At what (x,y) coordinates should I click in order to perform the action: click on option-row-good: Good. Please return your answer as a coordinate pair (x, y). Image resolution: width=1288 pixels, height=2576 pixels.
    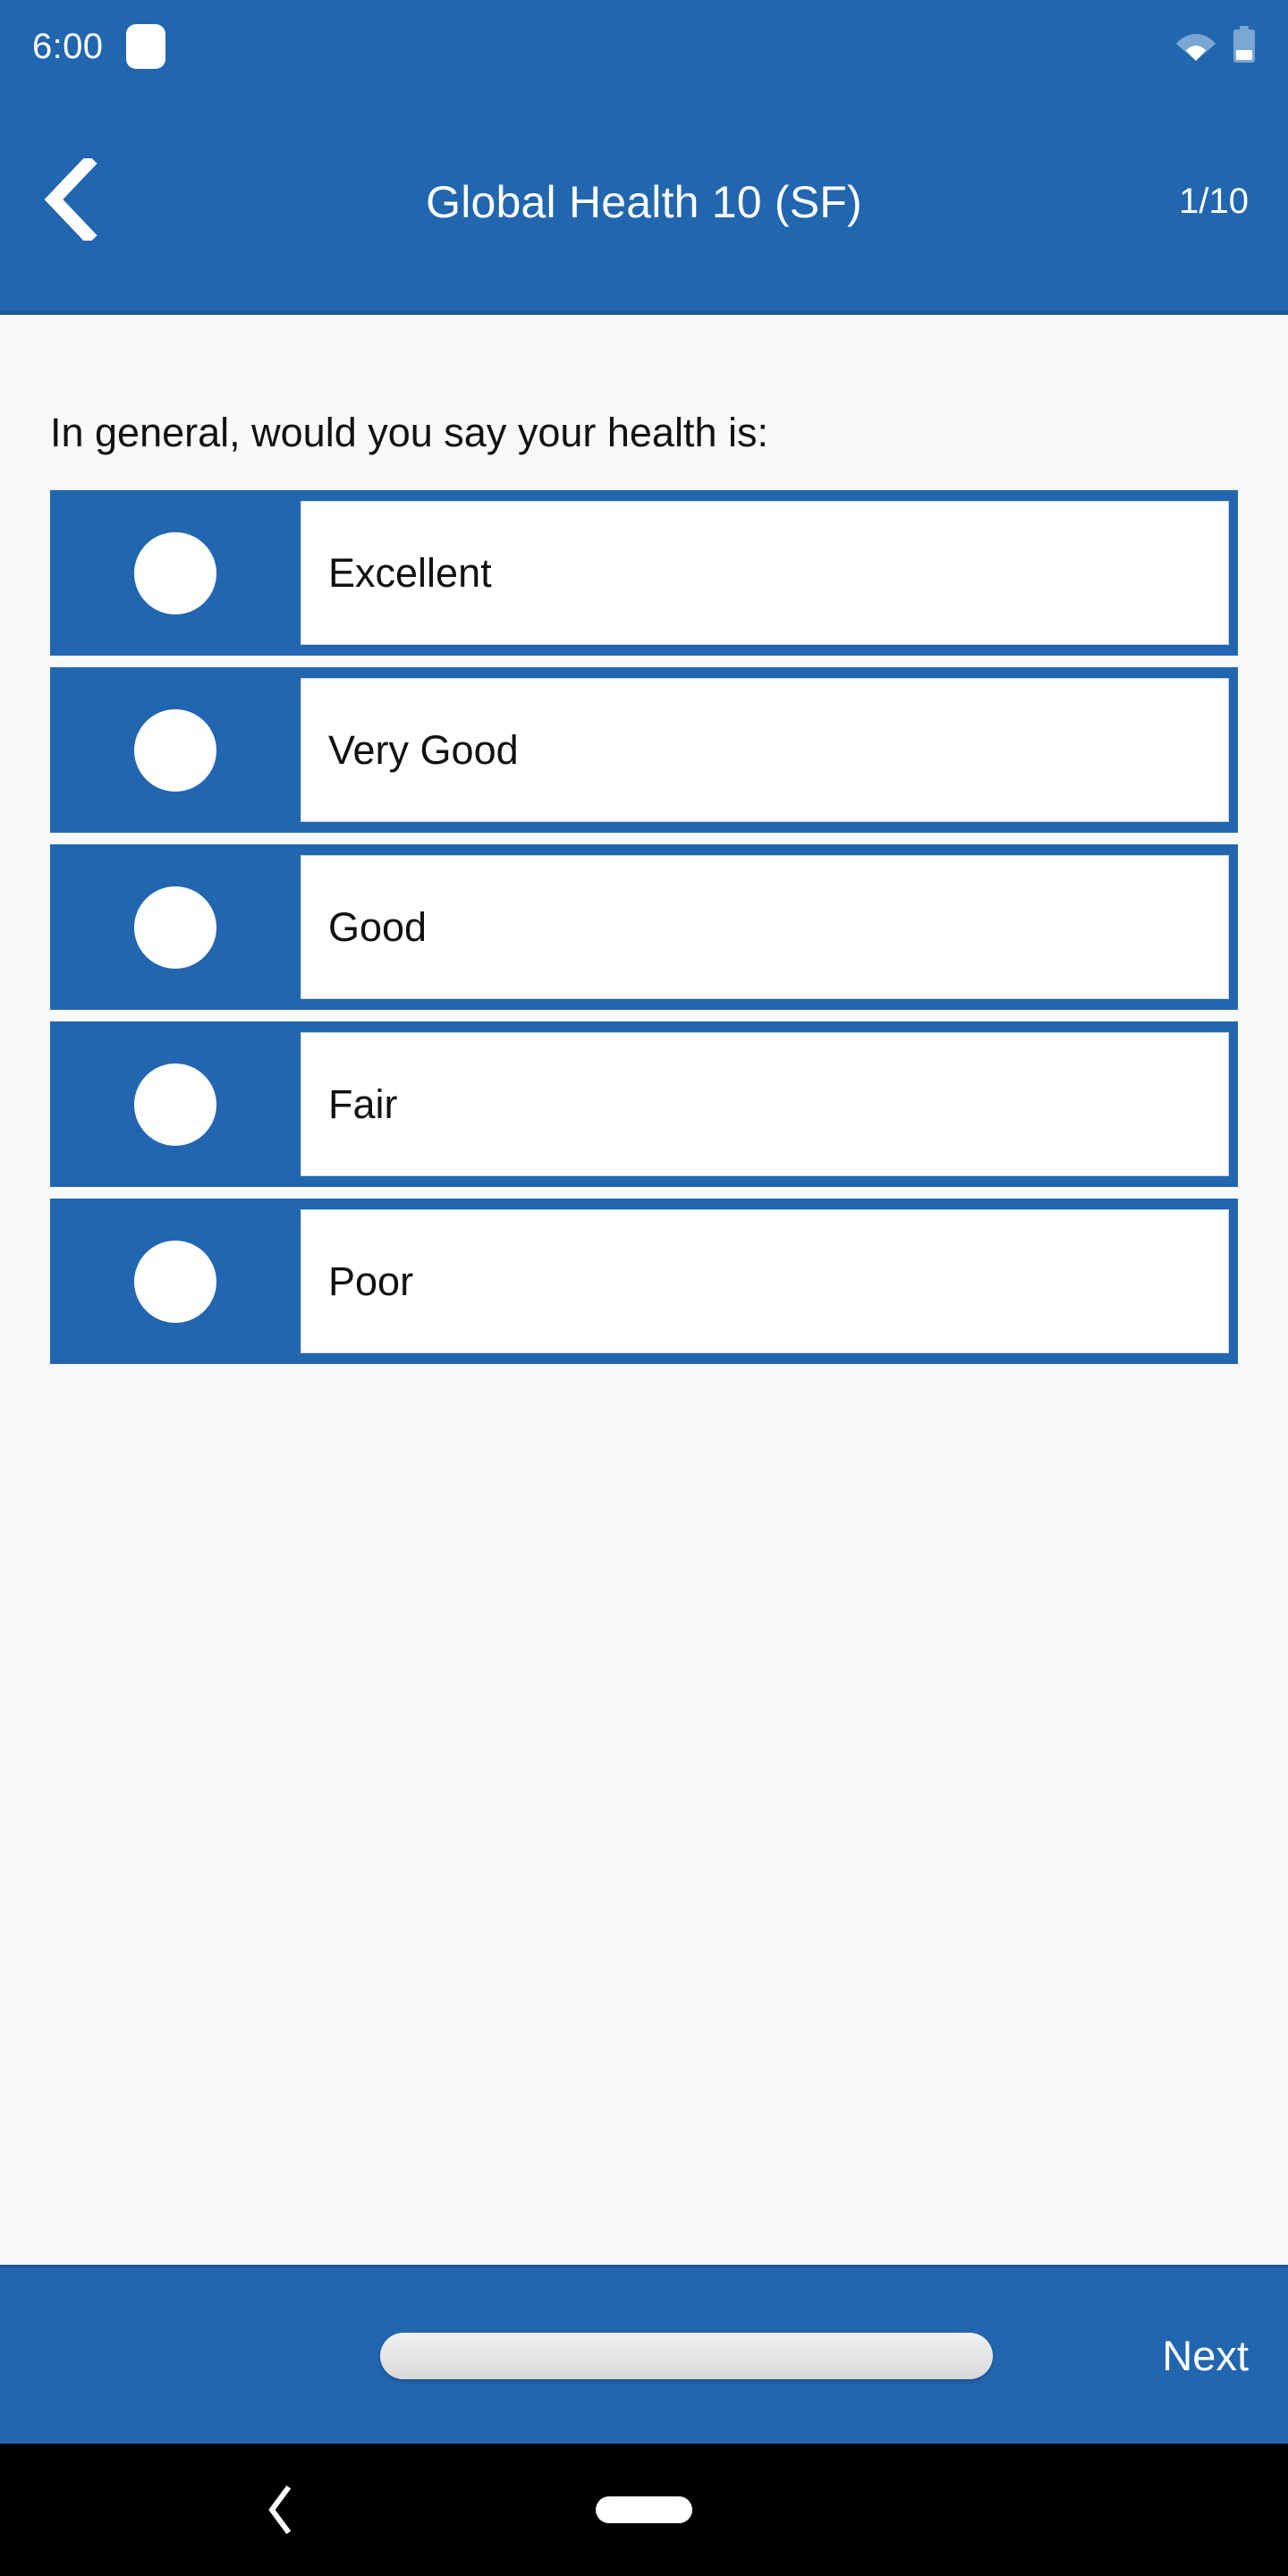
    Looking at the image, I should click on (644, 927).